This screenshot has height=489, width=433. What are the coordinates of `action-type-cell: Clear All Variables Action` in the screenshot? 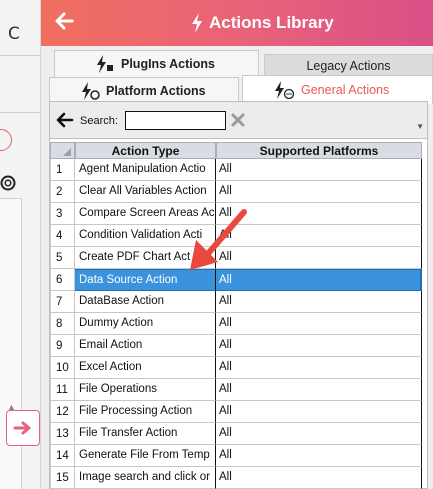 It's located at (145, 192).